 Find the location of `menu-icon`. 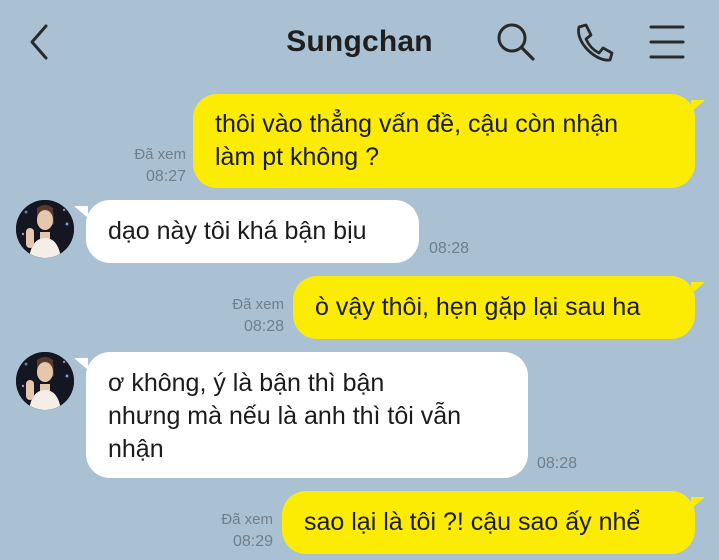

menu-icon is located at coordinates (667, 42).